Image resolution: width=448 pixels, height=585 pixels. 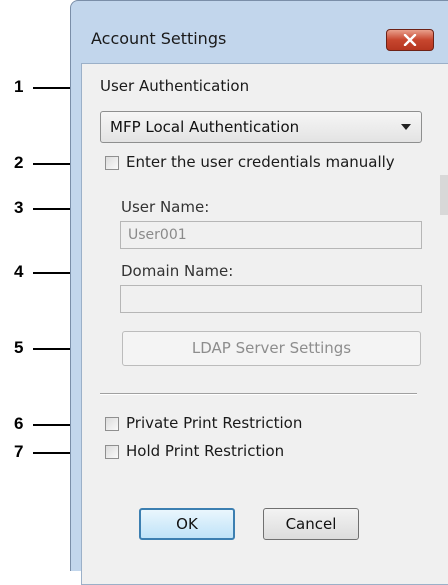 I want to click on chevron-down-icon, so click(x=406, y=127).